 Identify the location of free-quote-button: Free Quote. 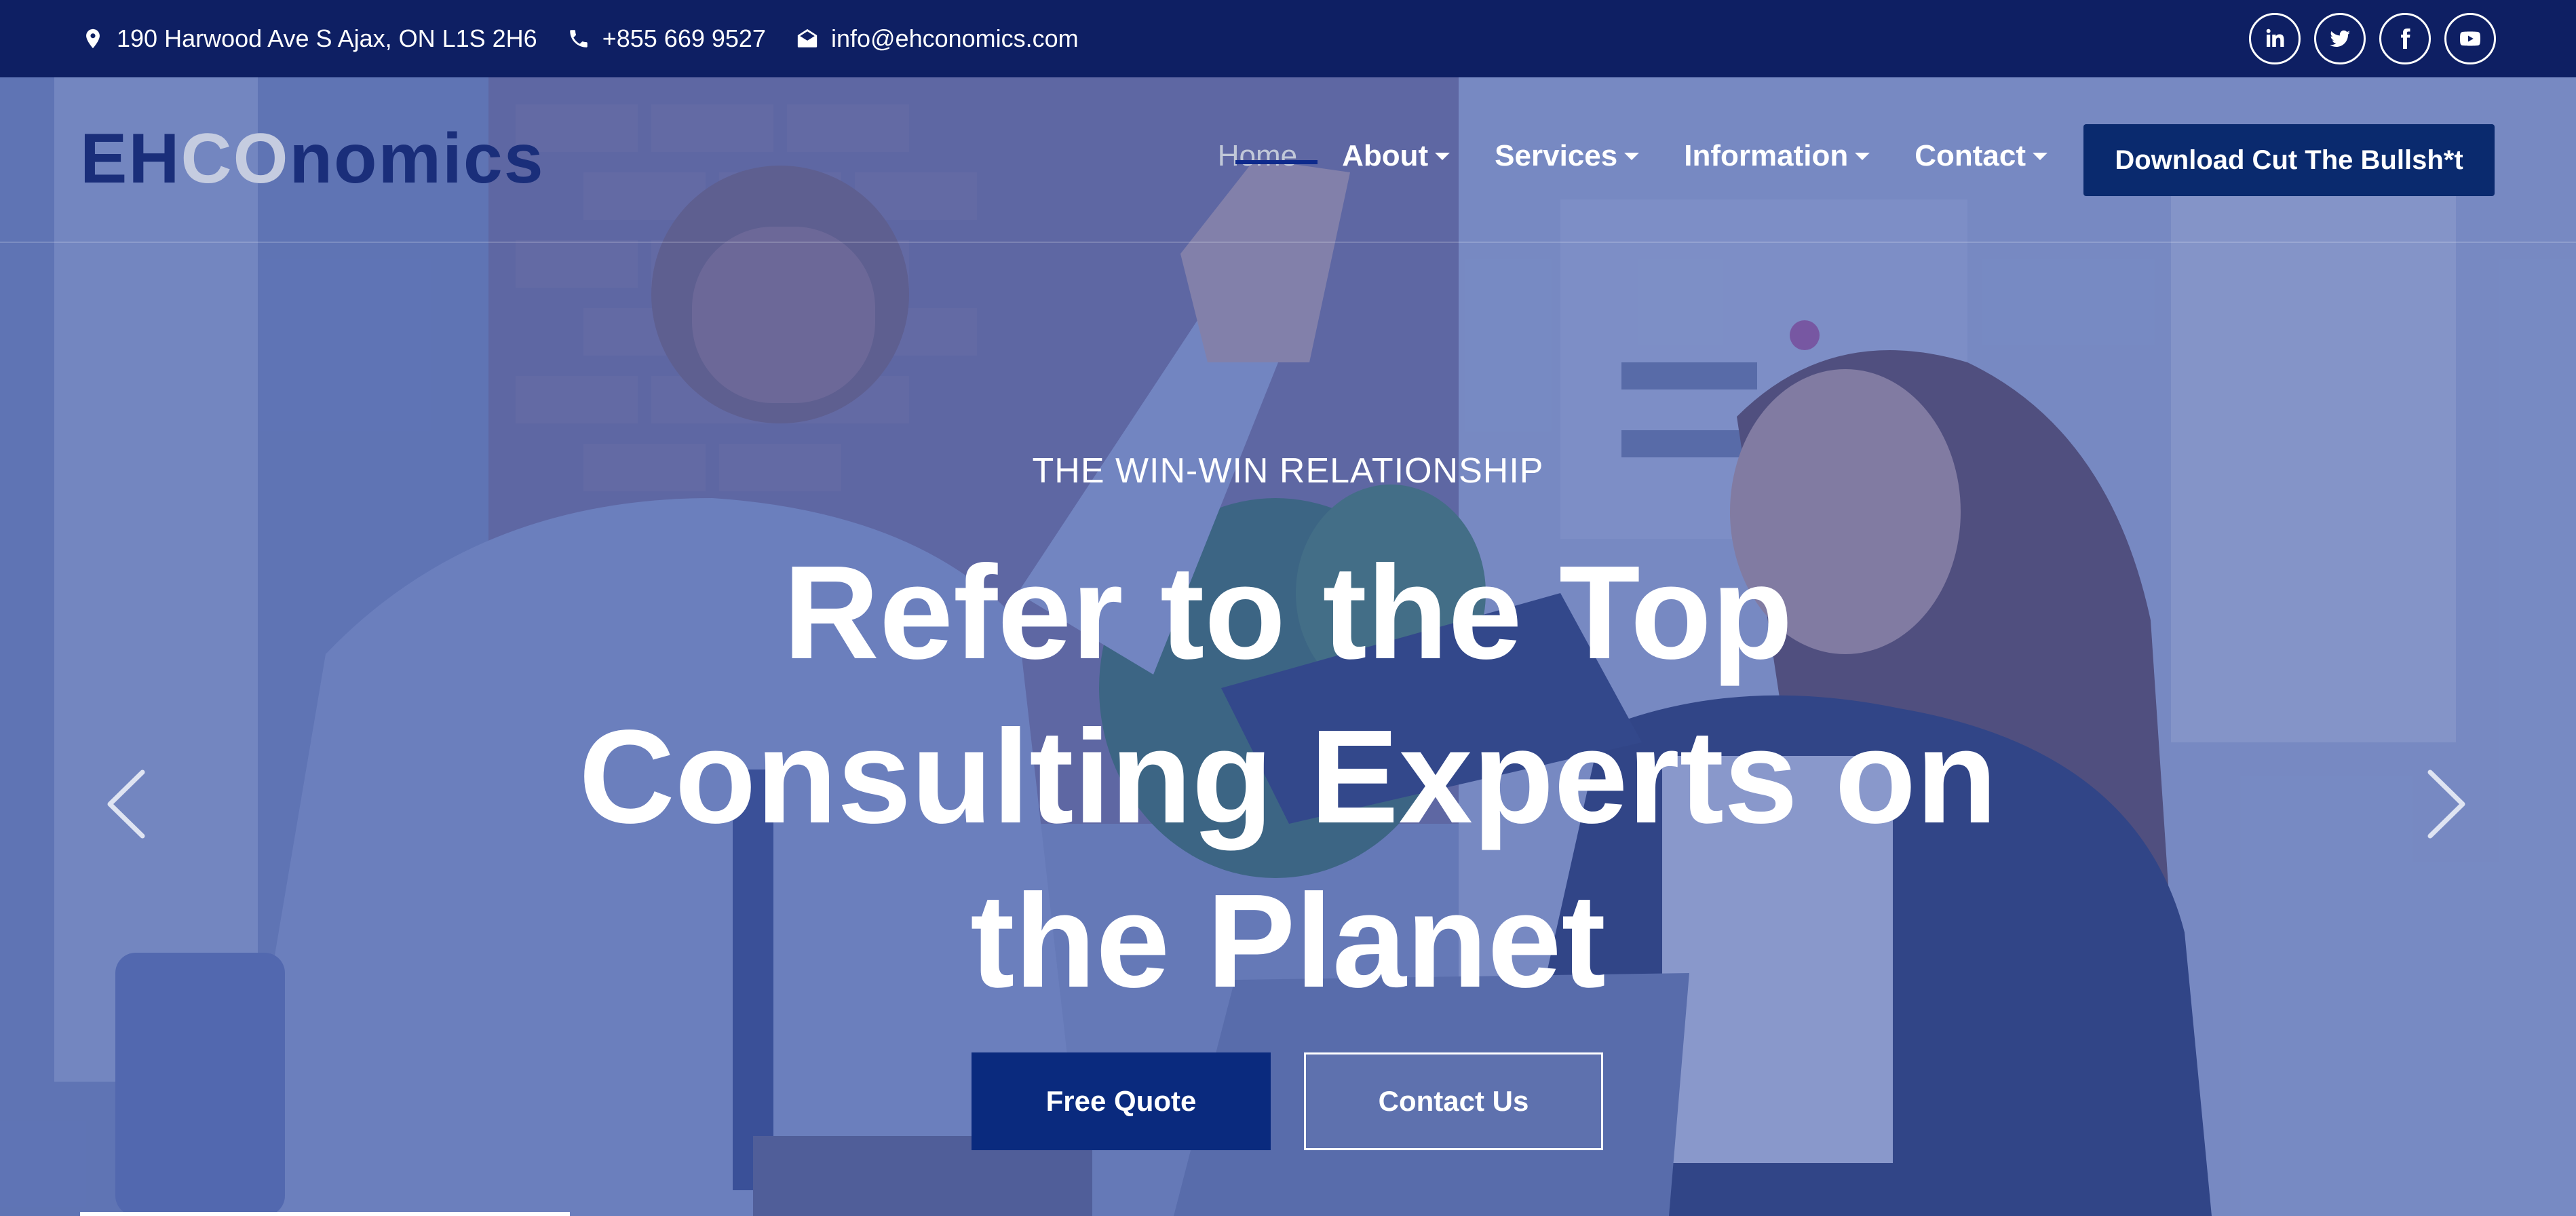
(1121, 1101).